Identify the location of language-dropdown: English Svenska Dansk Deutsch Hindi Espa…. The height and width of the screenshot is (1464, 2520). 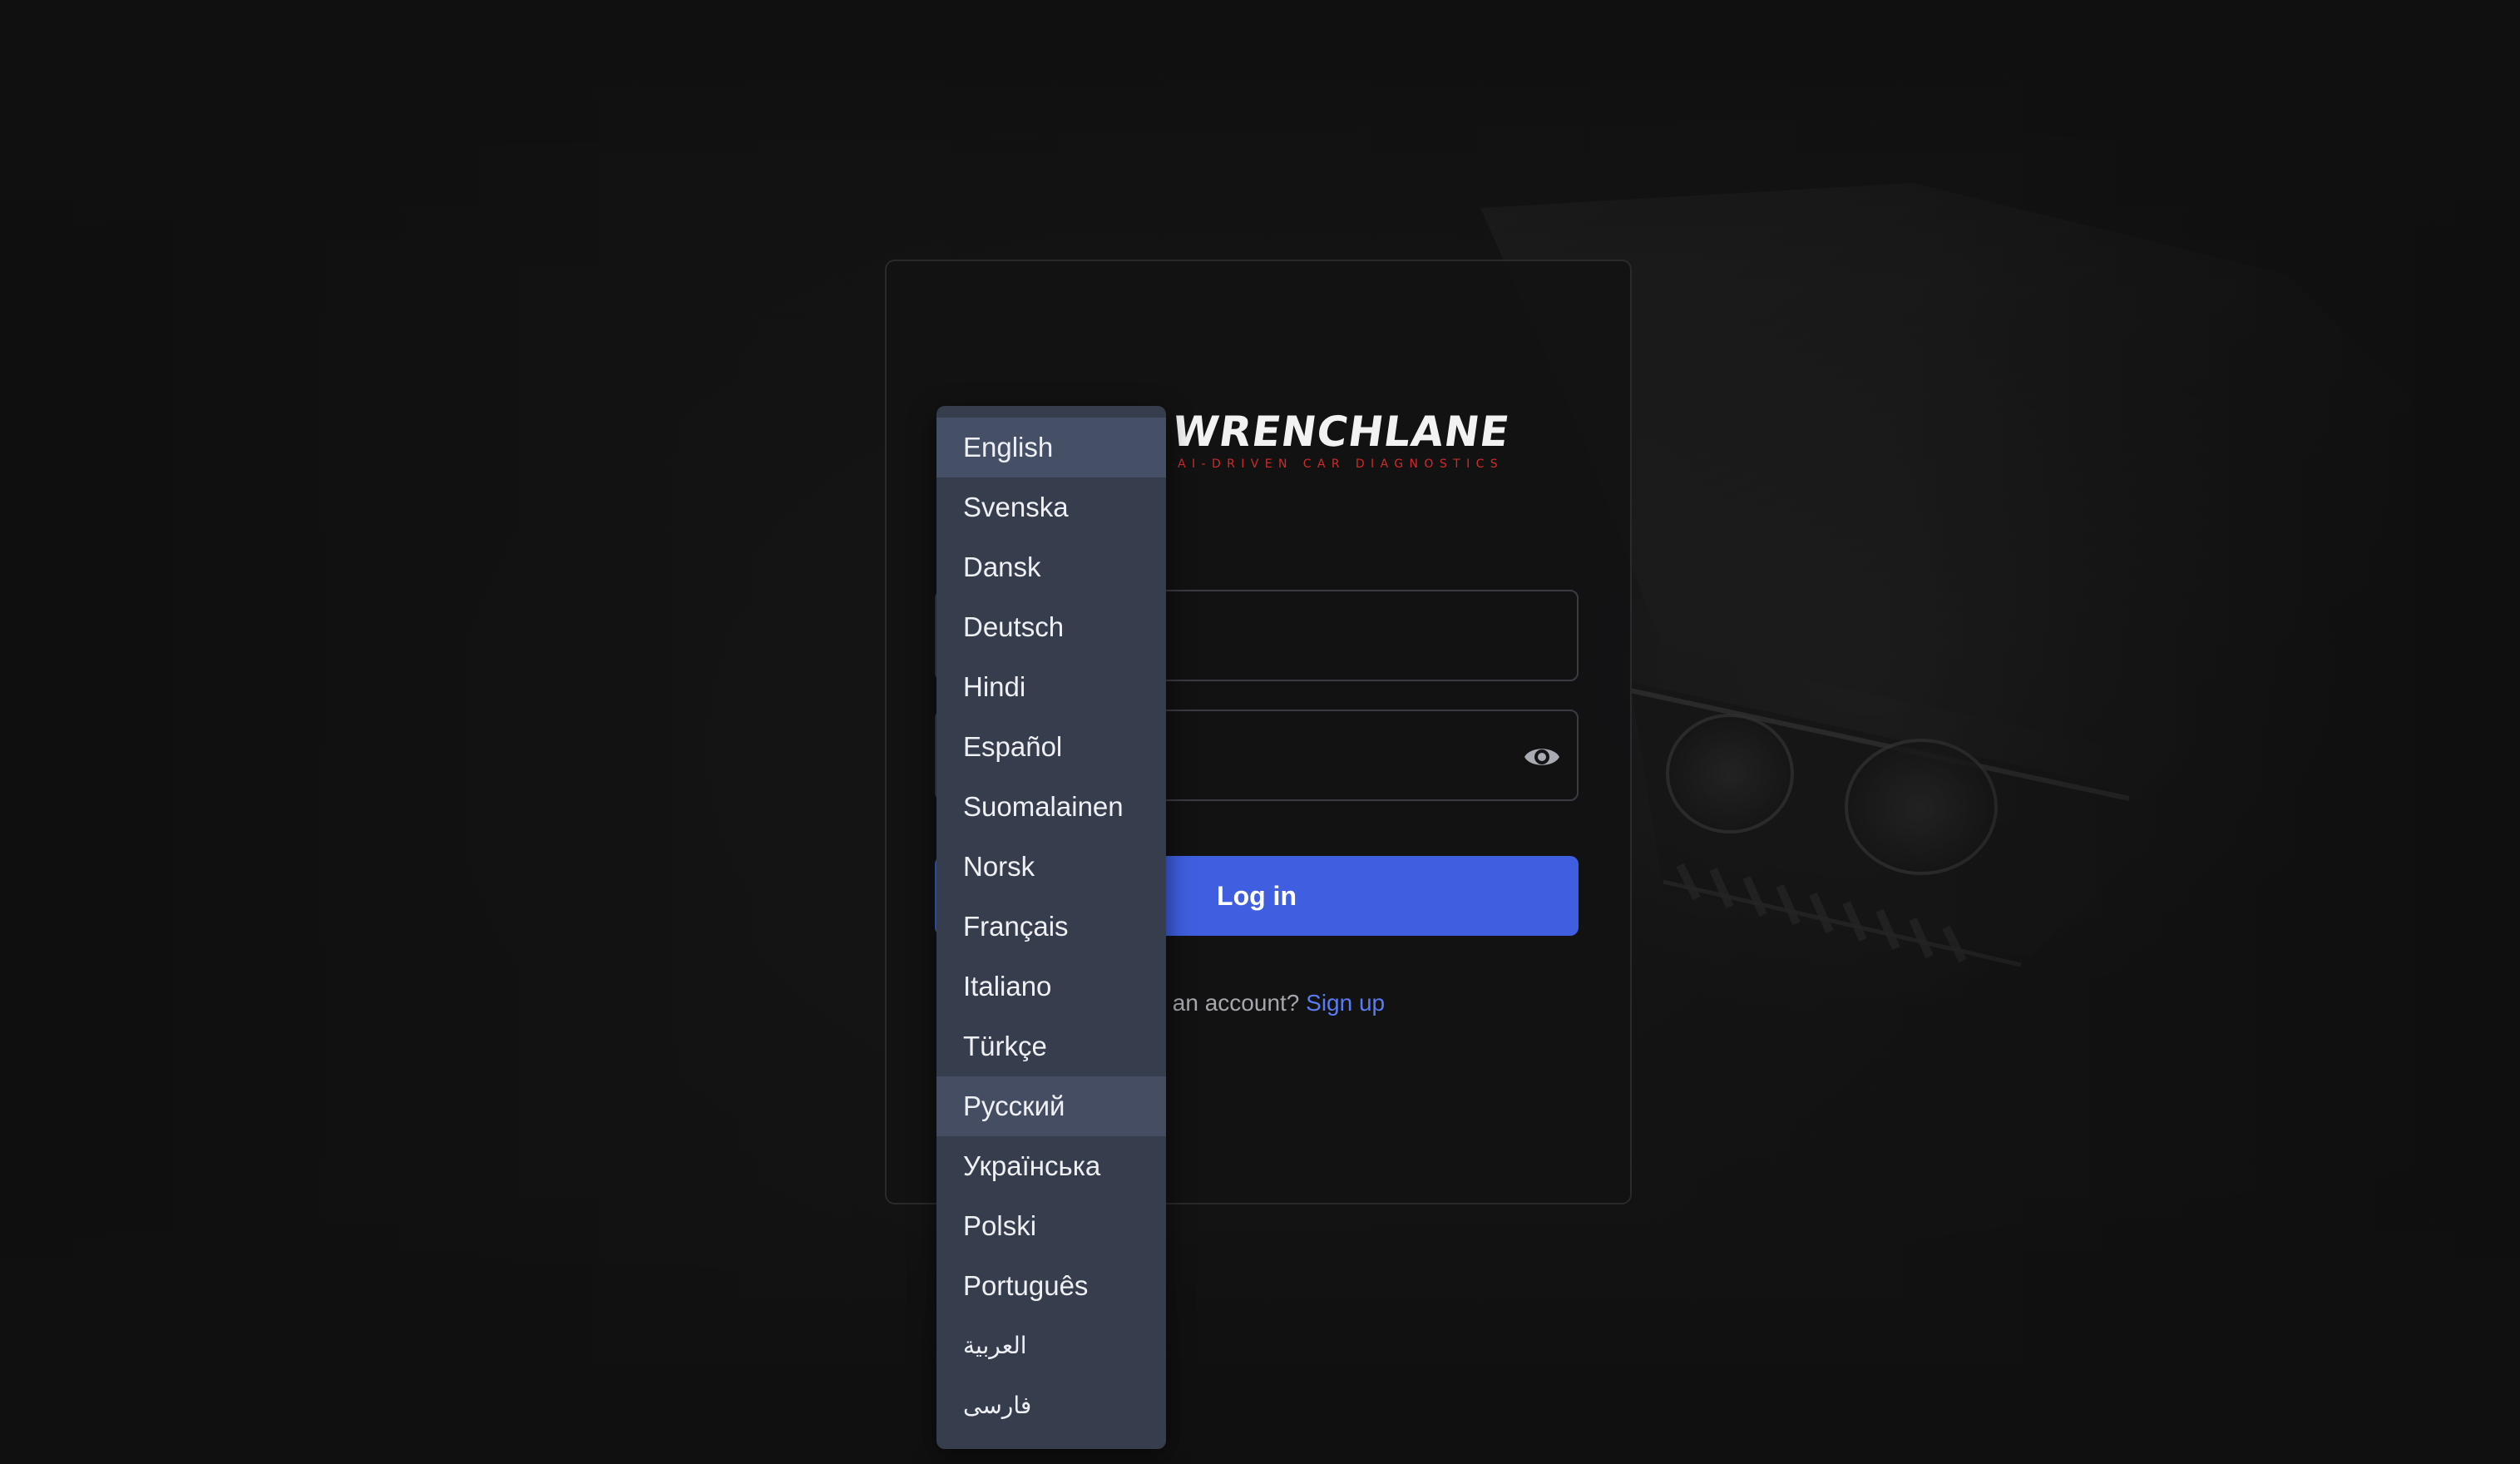
(1051, 927).